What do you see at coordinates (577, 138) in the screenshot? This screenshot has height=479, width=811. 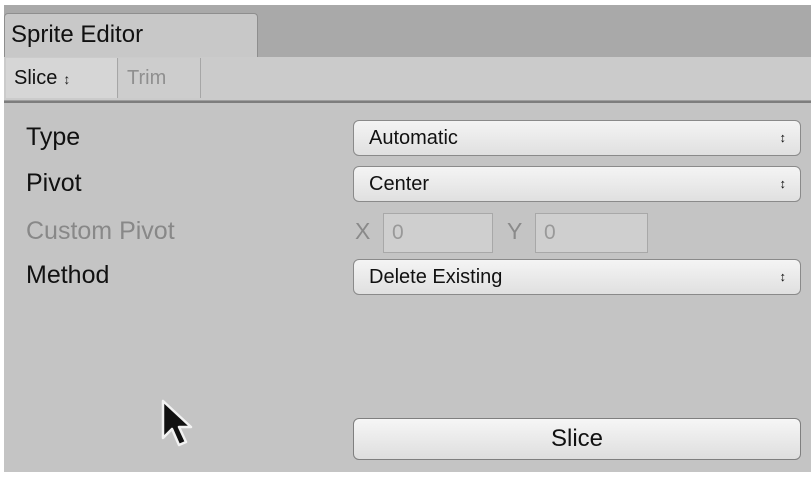 I see `type-dropdown: Automatic ↕` at bounding box center [577, 138].